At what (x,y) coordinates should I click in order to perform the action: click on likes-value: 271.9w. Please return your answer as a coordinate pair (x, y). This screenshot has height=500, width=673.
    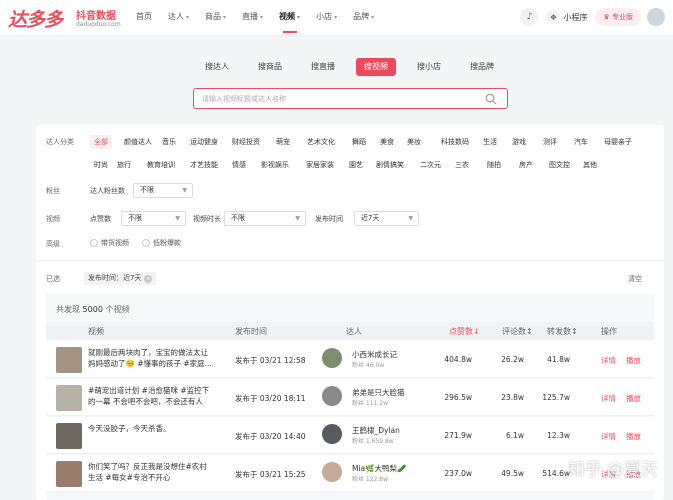
    Looking at the image, I should click on (458, 435).